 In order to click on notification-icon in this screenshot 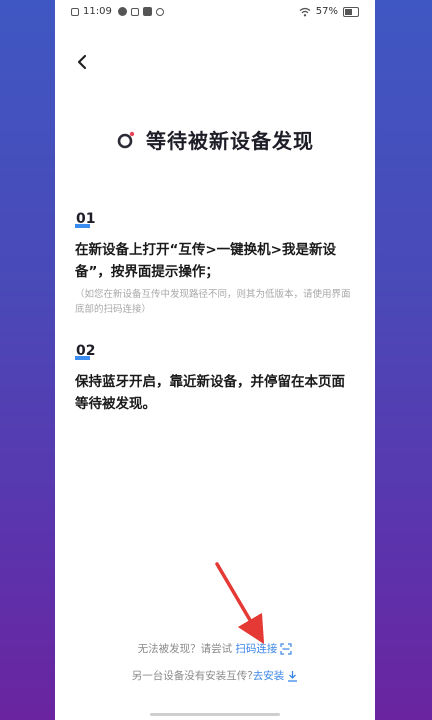, I will do `click(122, 11)`.